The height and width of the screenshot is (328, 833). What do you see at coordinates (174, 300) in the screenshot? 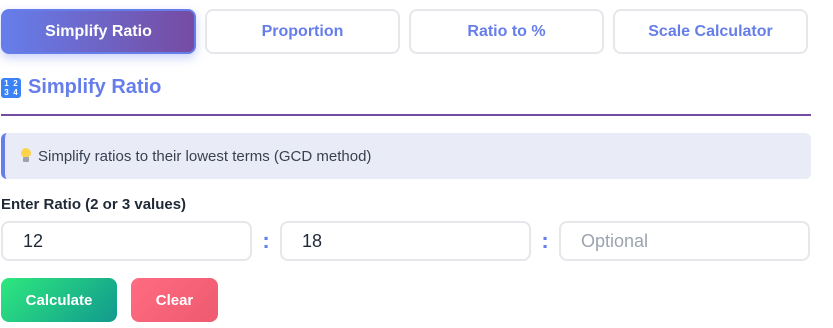
I see `clear-button: Clear` at bounding box center [174, 300].